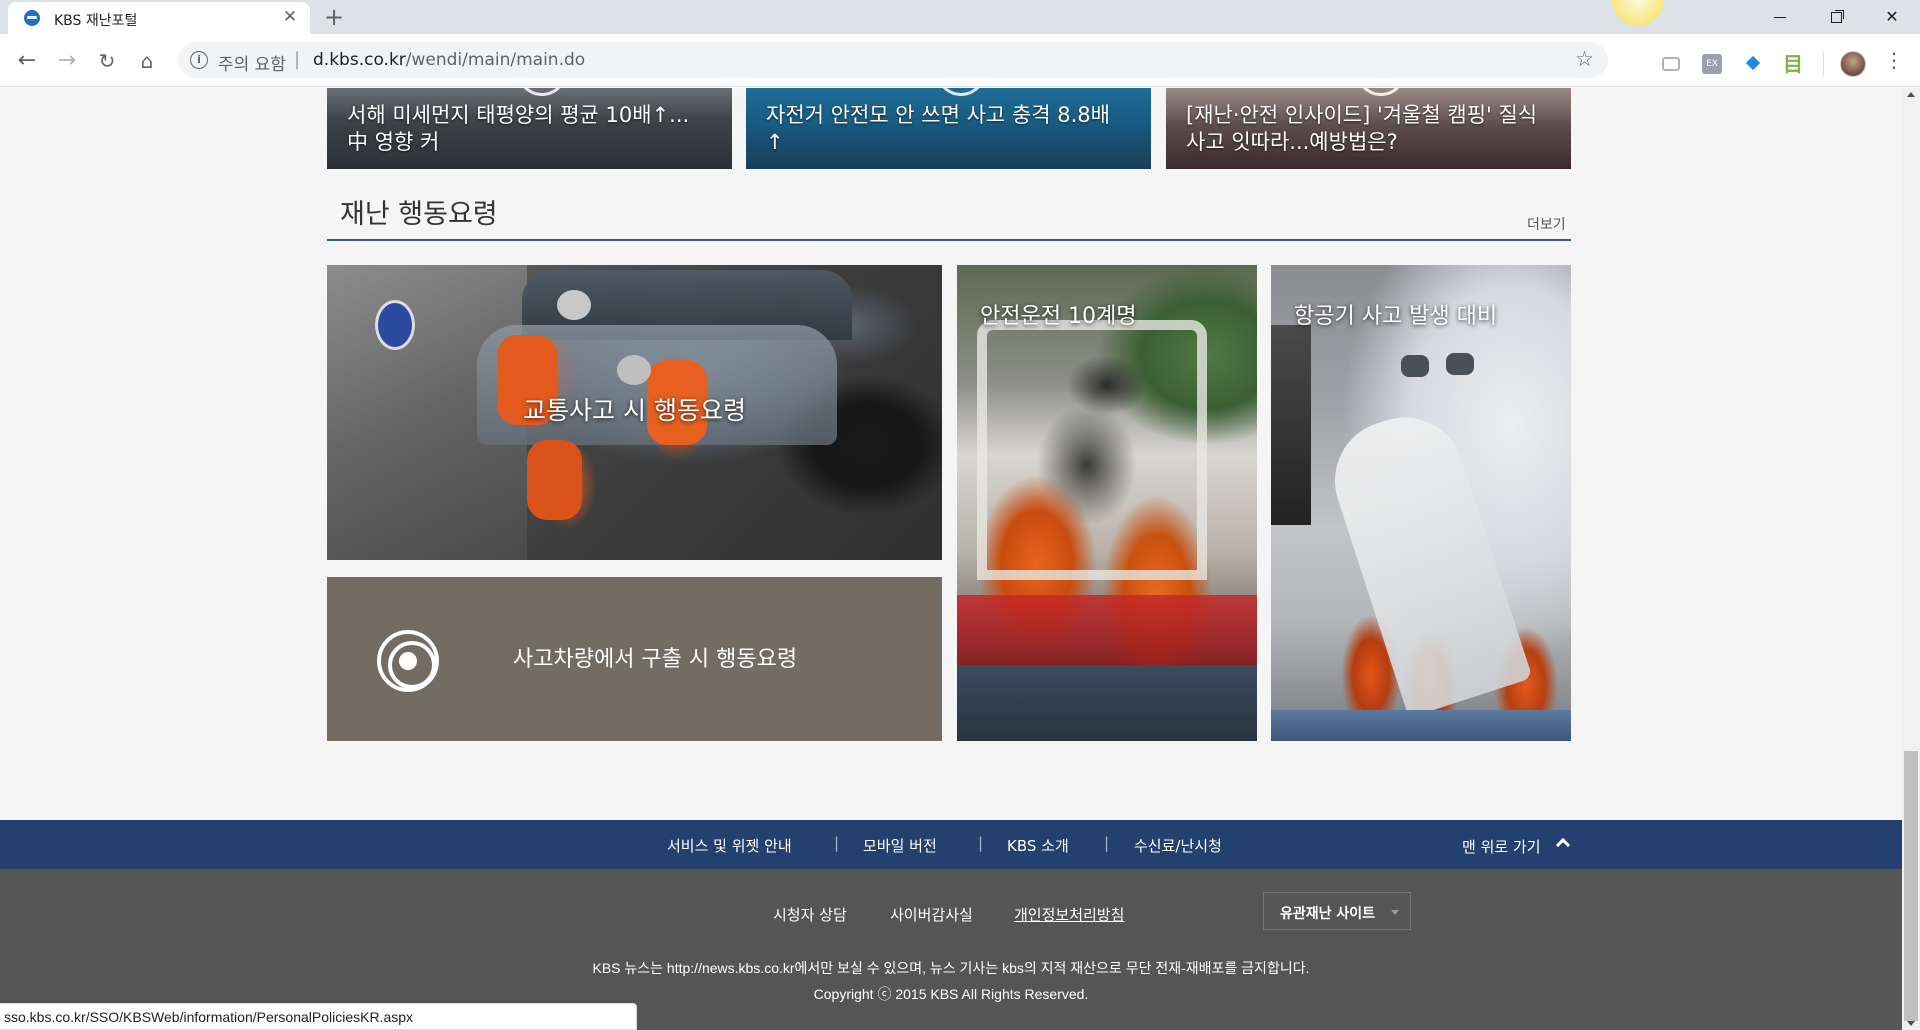  What do you see at coordinates (1638, 13) in the screenshot?
I see `sun-decoration` at bounding box center [1638, 13].